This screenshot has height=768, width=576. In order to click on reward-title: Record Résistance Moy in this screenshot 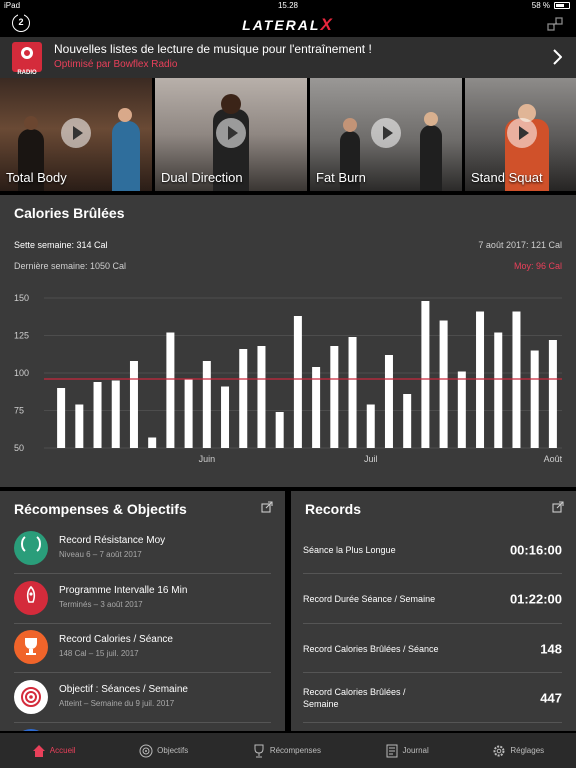, I will do `click(112, 540)`.